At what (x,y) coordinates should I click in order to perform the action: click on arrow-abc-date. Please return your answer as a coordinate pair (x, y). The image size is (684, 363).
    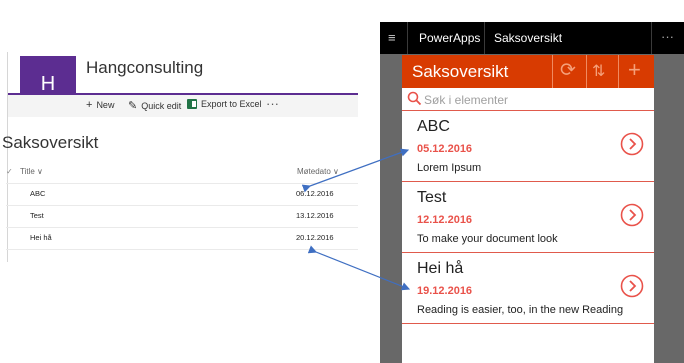
    Looking at the image, I should click on (355, 170).